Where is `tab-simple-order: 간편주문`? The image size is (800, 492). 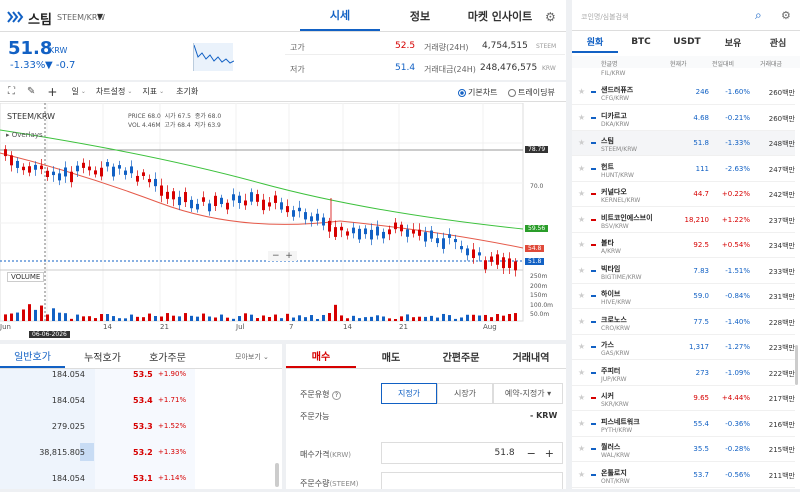
tab-simple-order: 간편주문 is located at coordinates (461, 356).